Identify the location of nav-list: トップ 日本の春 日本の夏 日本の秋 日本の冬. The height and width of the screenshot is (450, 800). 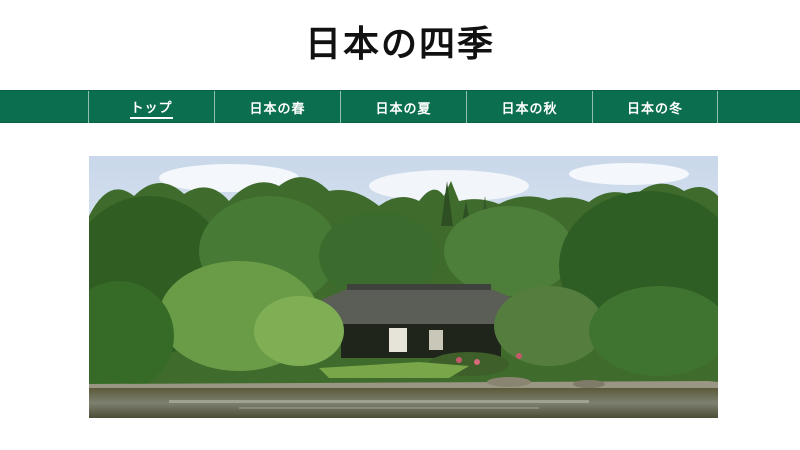
(403, 107).